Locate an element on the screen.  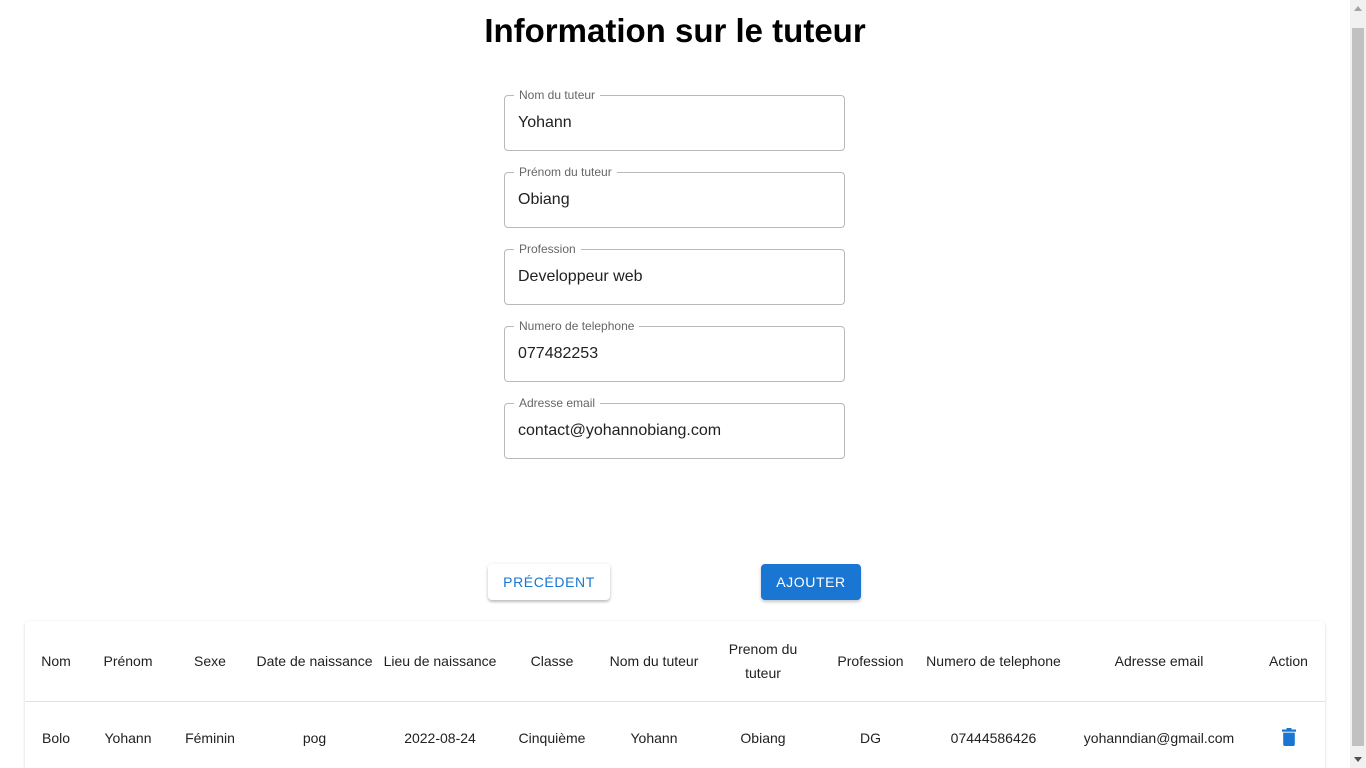
vertical-scrollbar is located at coordinates (1358, 384).